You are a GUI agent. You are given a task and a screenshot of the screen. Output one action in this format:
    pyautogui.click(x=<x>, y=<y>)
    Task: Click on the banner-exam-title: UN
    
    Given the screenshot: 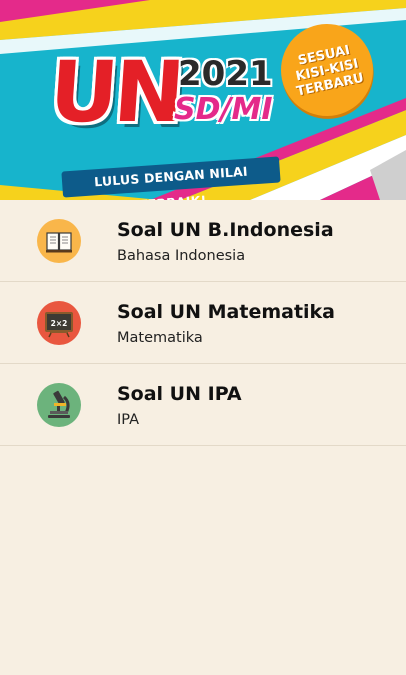 What is the action you would take?
    pyautogui.click(x=115, y=92)
    